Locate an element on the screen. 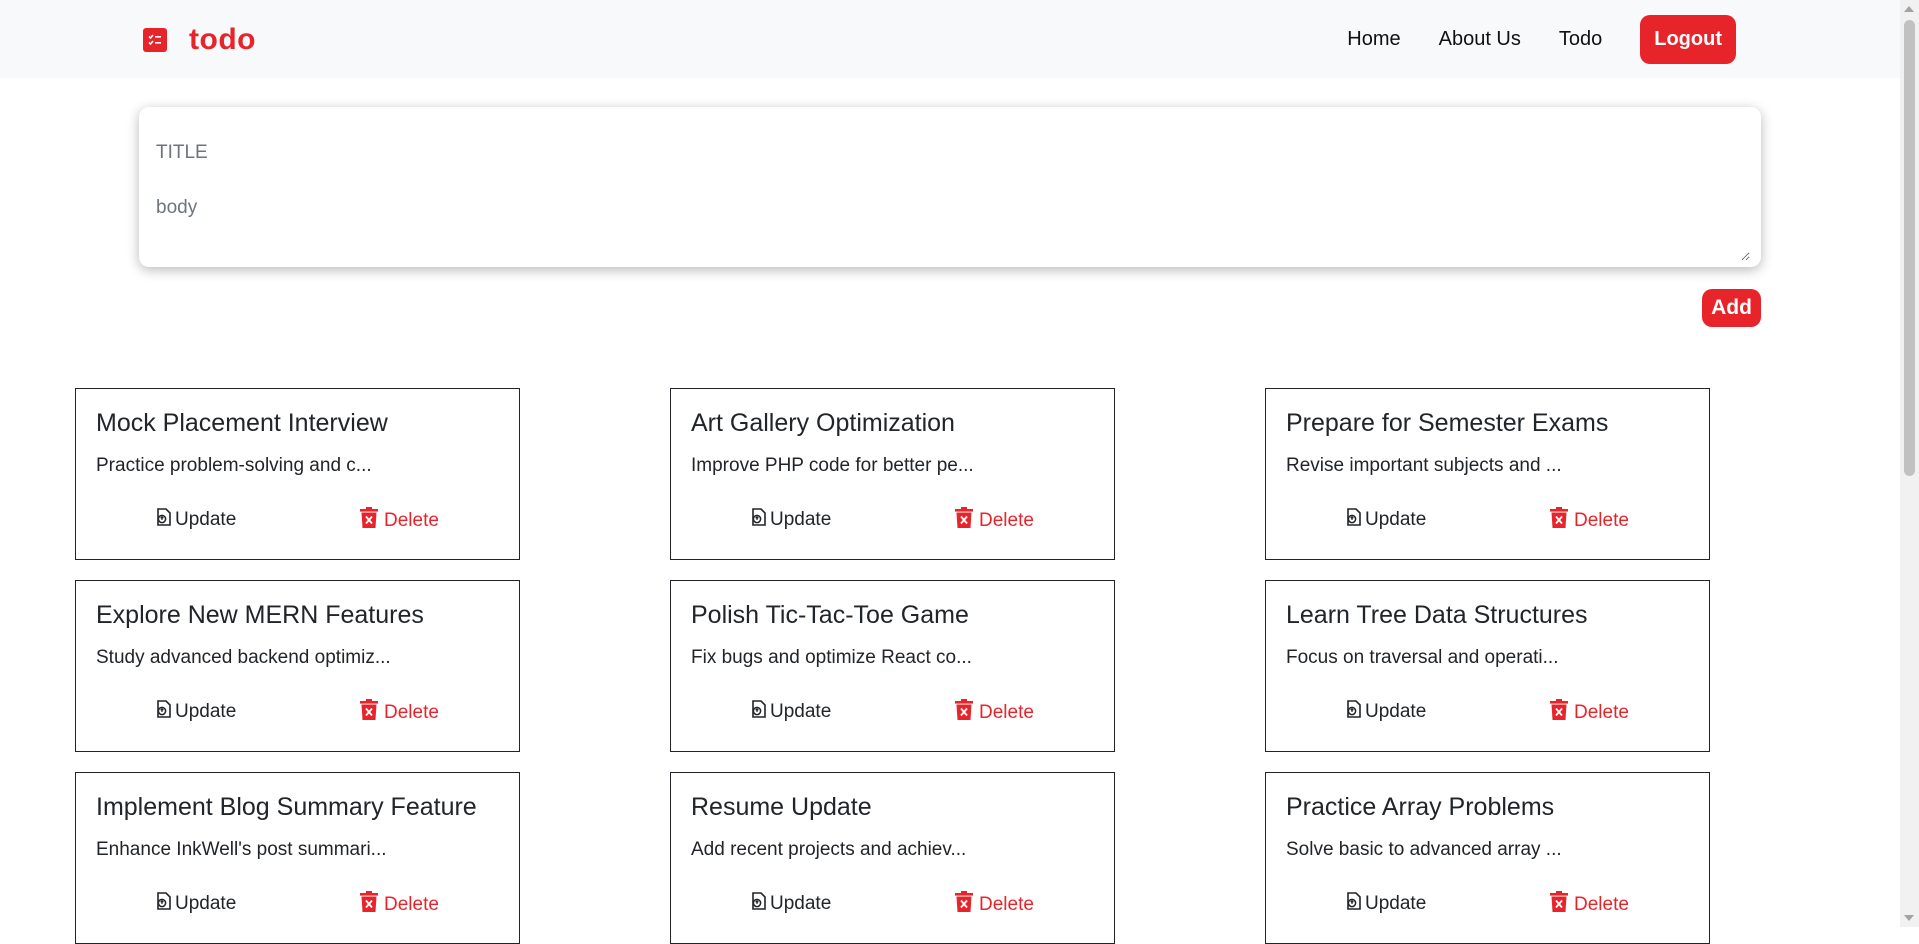  nav-link-home: Home is located at coordinates (1373, 39).